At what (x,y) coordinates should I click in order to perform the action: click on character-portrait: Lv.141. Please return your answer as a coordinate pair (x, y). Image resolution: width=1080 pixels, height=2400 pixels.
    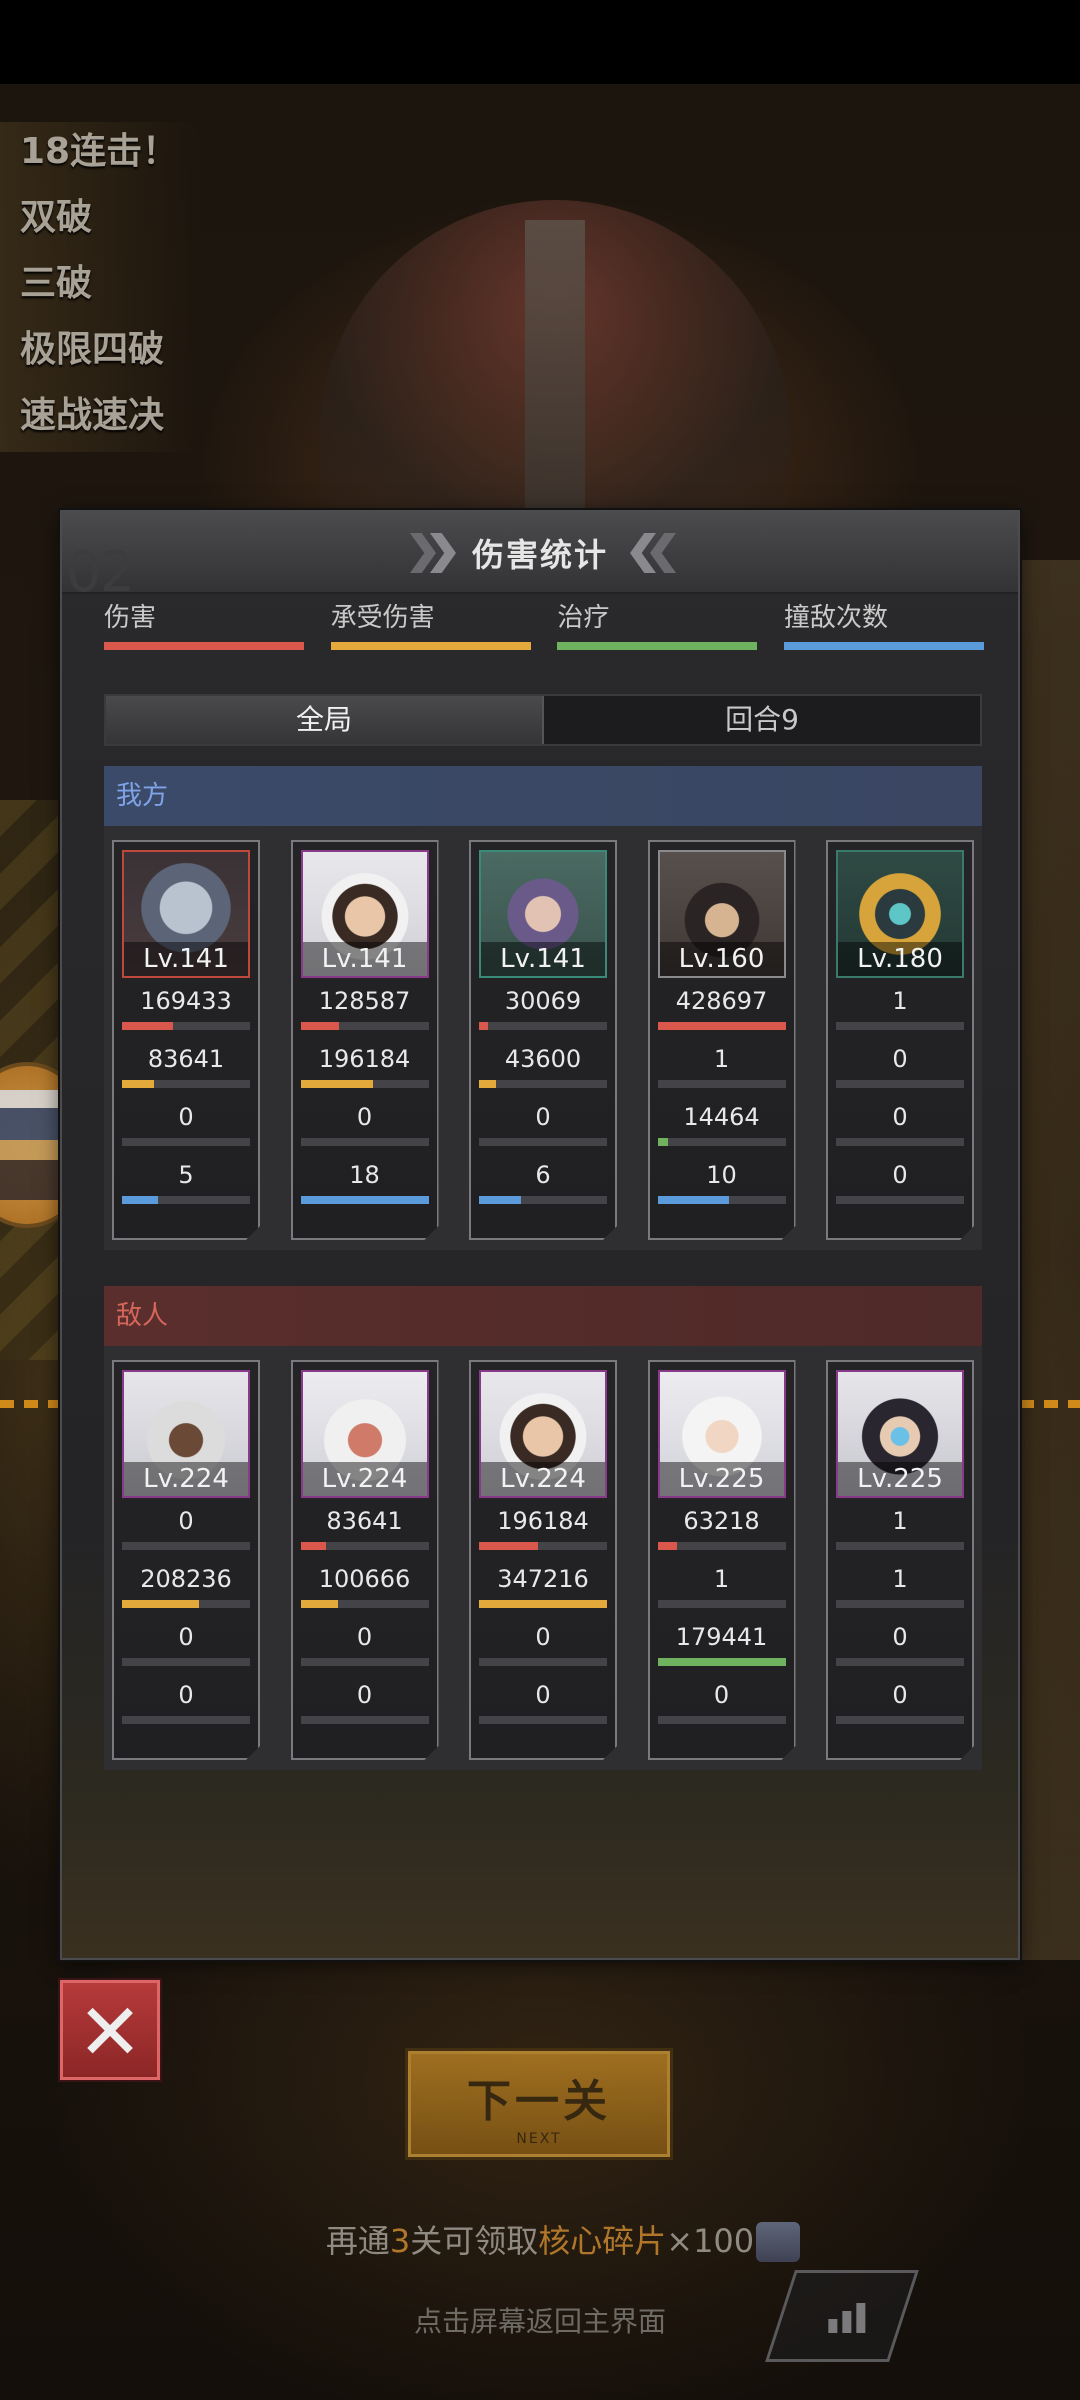
    Looking at the image, I should click on (543, 914).